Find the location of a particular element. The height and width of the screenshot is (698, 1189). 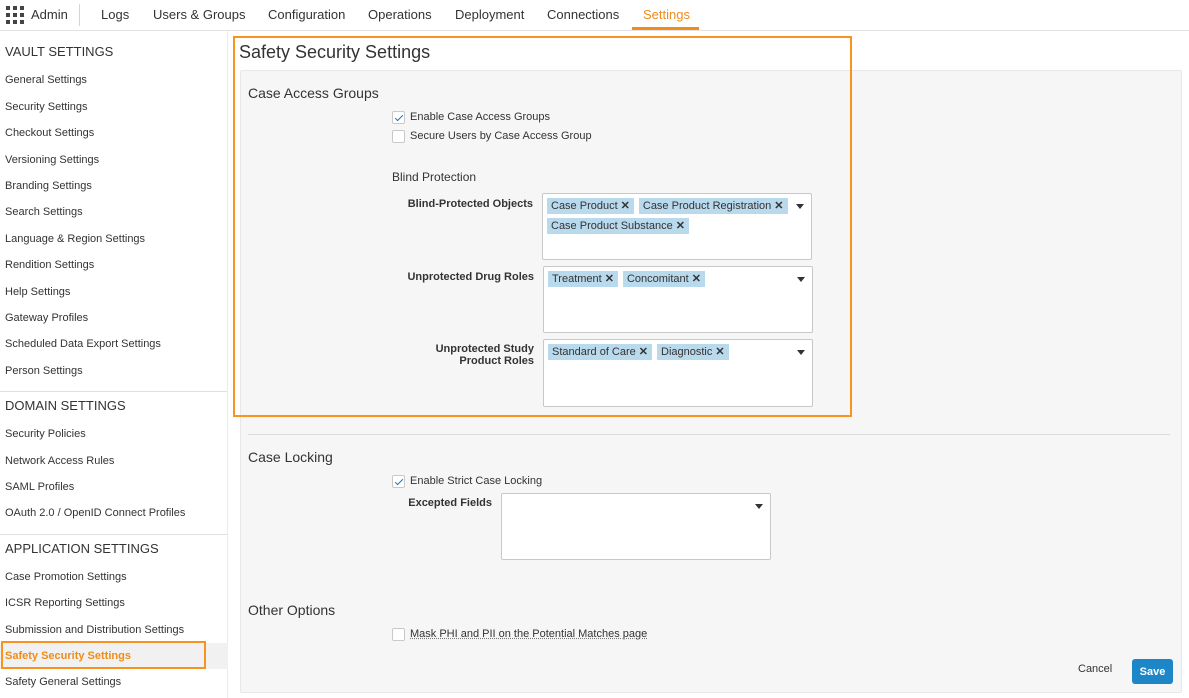

section-title-other-options: Other Options is located at coordinates (292, 610).